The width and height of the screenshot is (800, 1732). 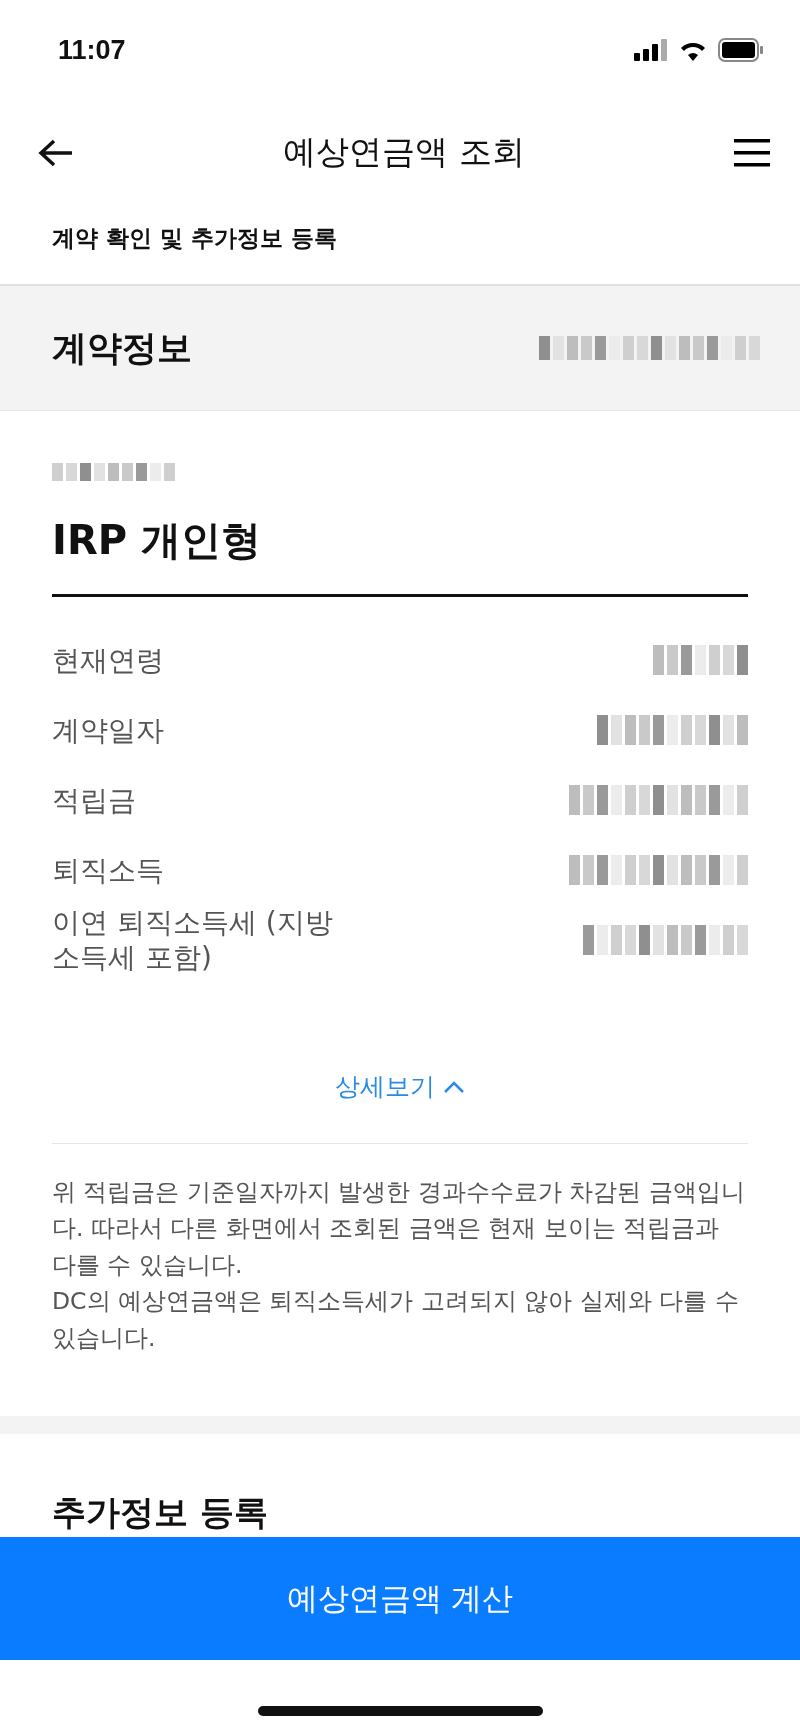 What do you see at coordinates (56, 152) in the screenshot?
I see `back-icon` at bounding box center [56, 152].